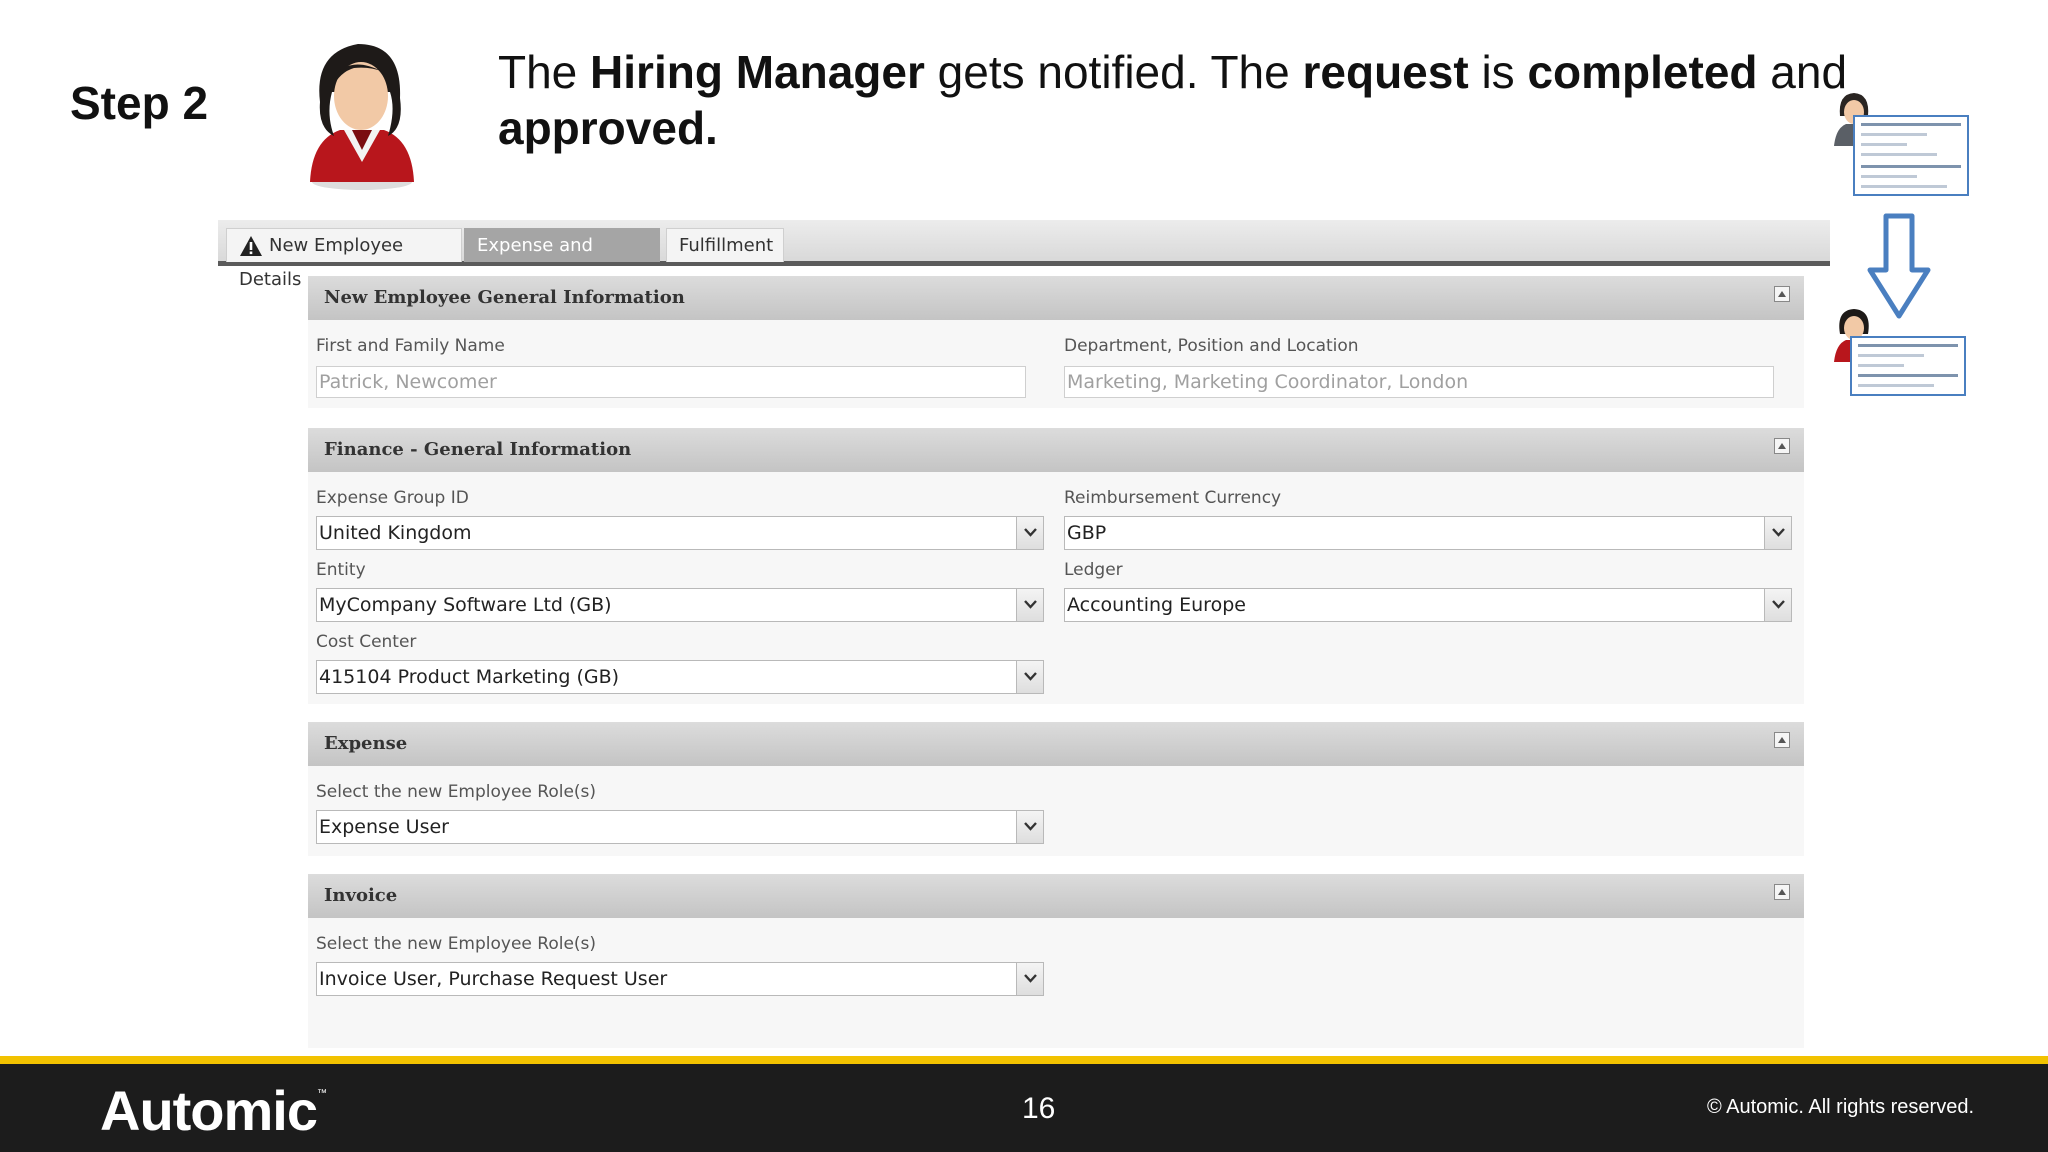  I want to click on copyright-text: © Automic. All rights reserved., so click(1840, 1107).